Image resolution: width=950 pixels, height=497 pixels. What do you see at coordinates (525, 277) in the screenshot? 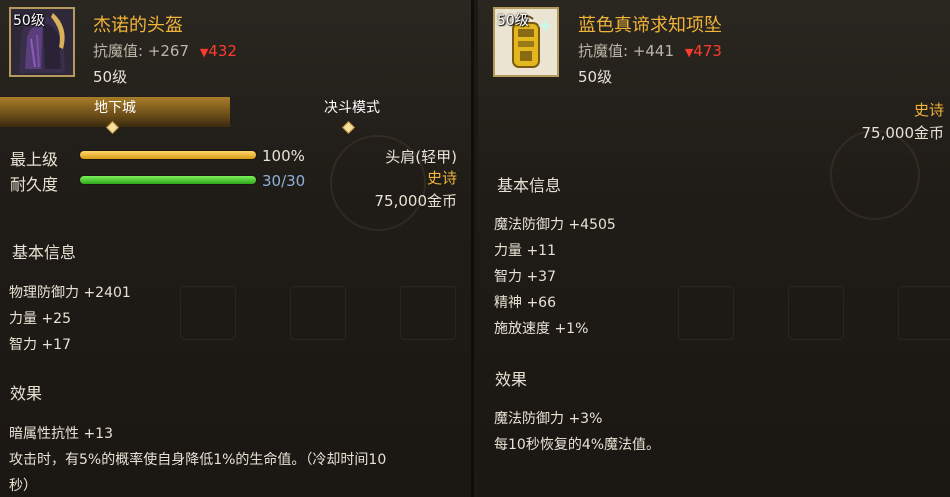
I see `attribute-line: 智力 +37` at bounding box center [525, 277].